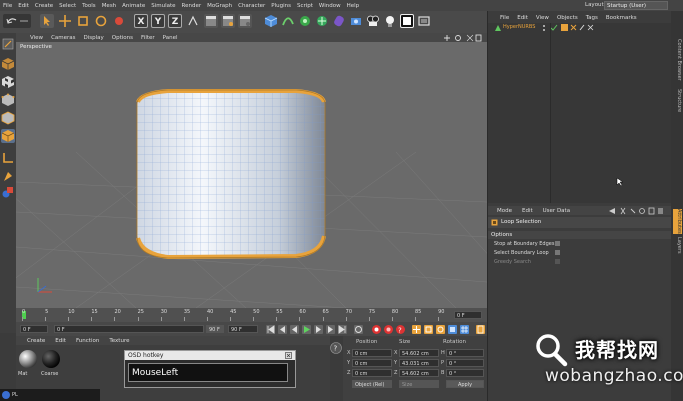 The width and height of the screenshot is (683, 401). What do you see at coordinates (419, 384) in the screenshot?
I see `size-mode-select: Size` at bounding box center [419, 384].